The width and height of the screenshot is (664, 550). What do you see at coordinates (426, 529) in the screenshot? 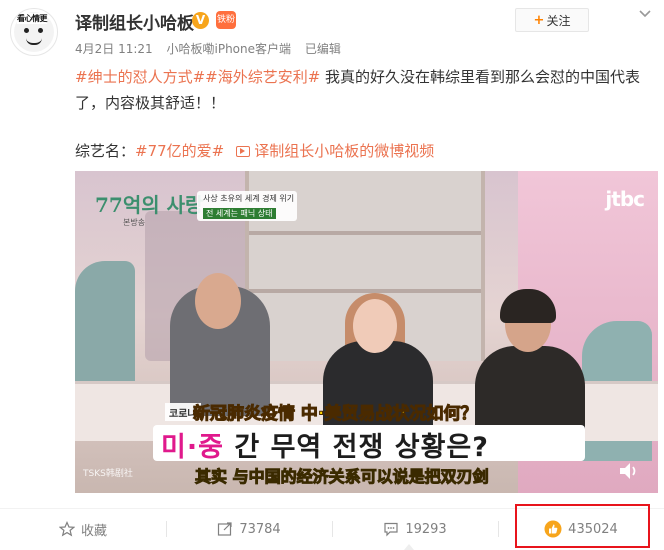
I see `comment-count: 19293` at bounding box center [426, 529].